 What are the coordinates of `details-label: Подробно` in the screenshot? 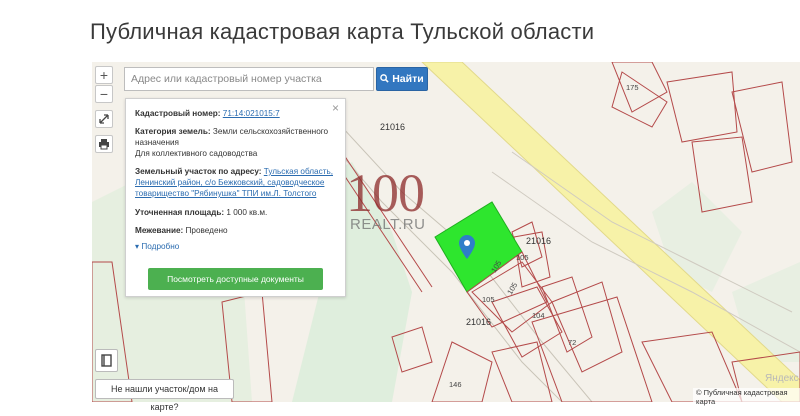 It's located at (160, 246).